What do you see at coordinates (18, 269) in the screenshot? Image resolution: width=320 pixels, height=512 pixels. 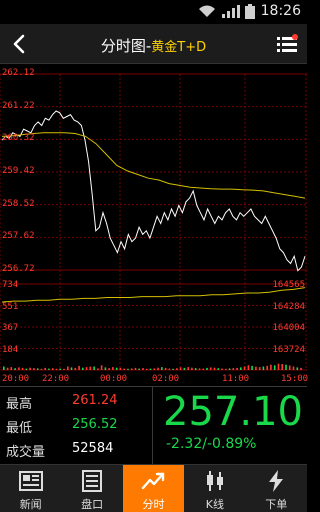 I see `price-axis-label: 256.72` at bounding box center [18, 269].